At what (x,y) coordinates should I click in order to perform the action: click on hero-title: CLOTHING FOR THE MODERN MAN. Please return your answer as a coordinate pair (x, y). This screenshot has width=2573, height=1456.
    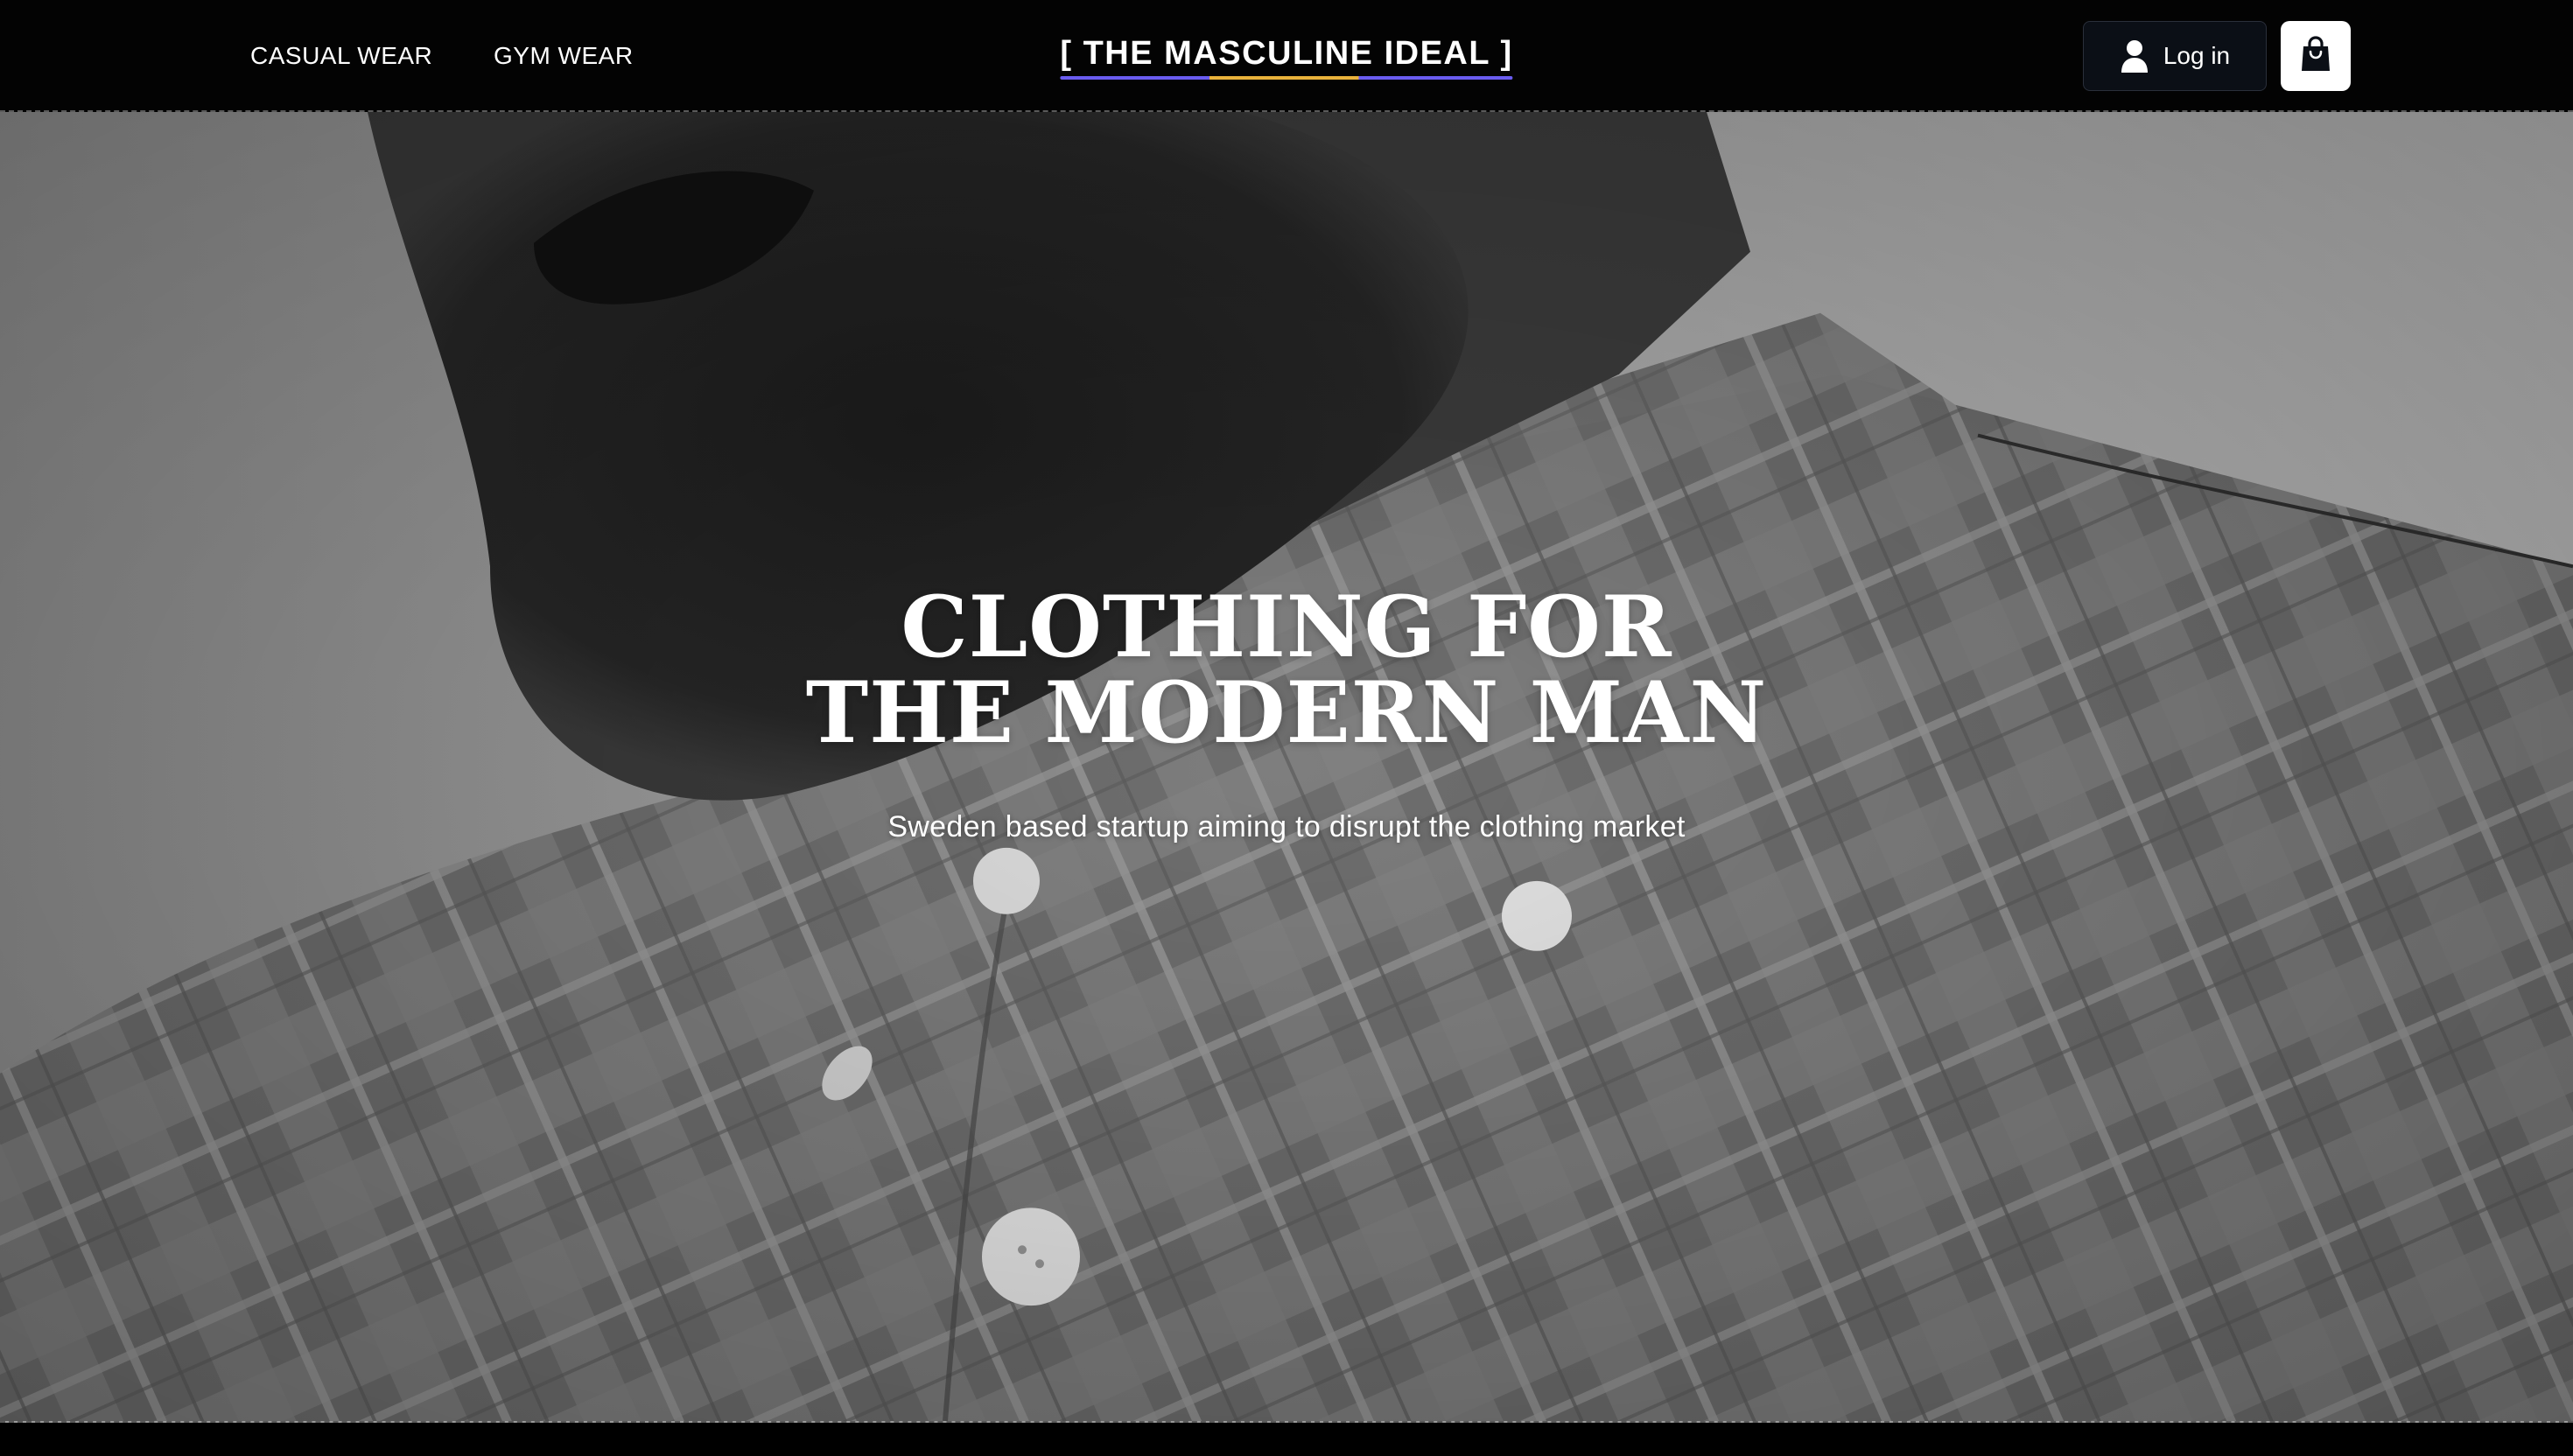
    Looking at the image, I should click on (1286, 670).